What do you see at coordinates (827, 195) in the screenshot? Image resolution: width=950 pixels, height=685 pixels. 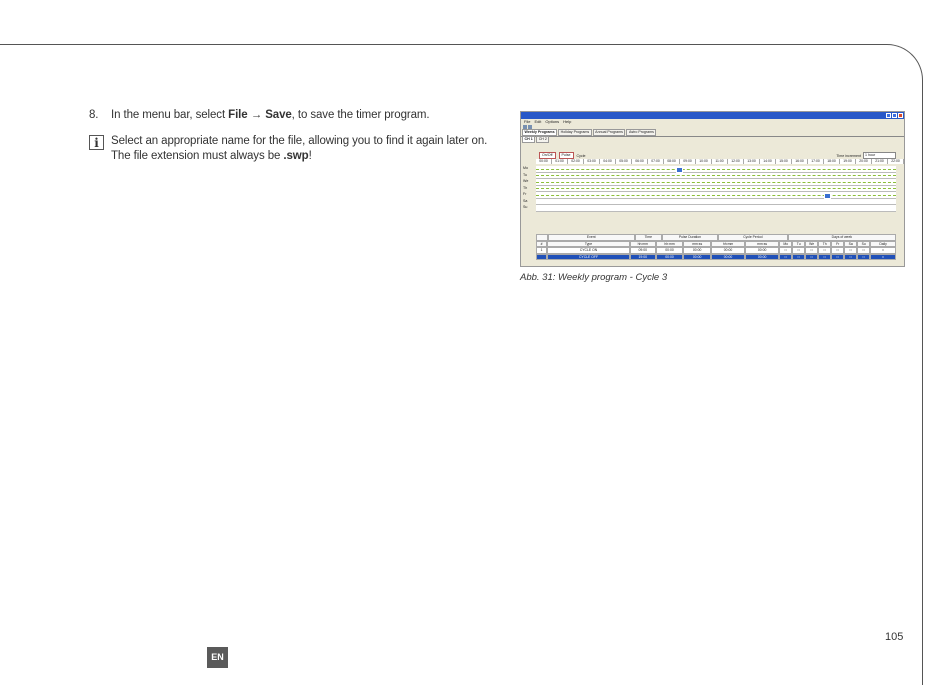 I see `cycle-off-marker` at bounding box center [827, 195].